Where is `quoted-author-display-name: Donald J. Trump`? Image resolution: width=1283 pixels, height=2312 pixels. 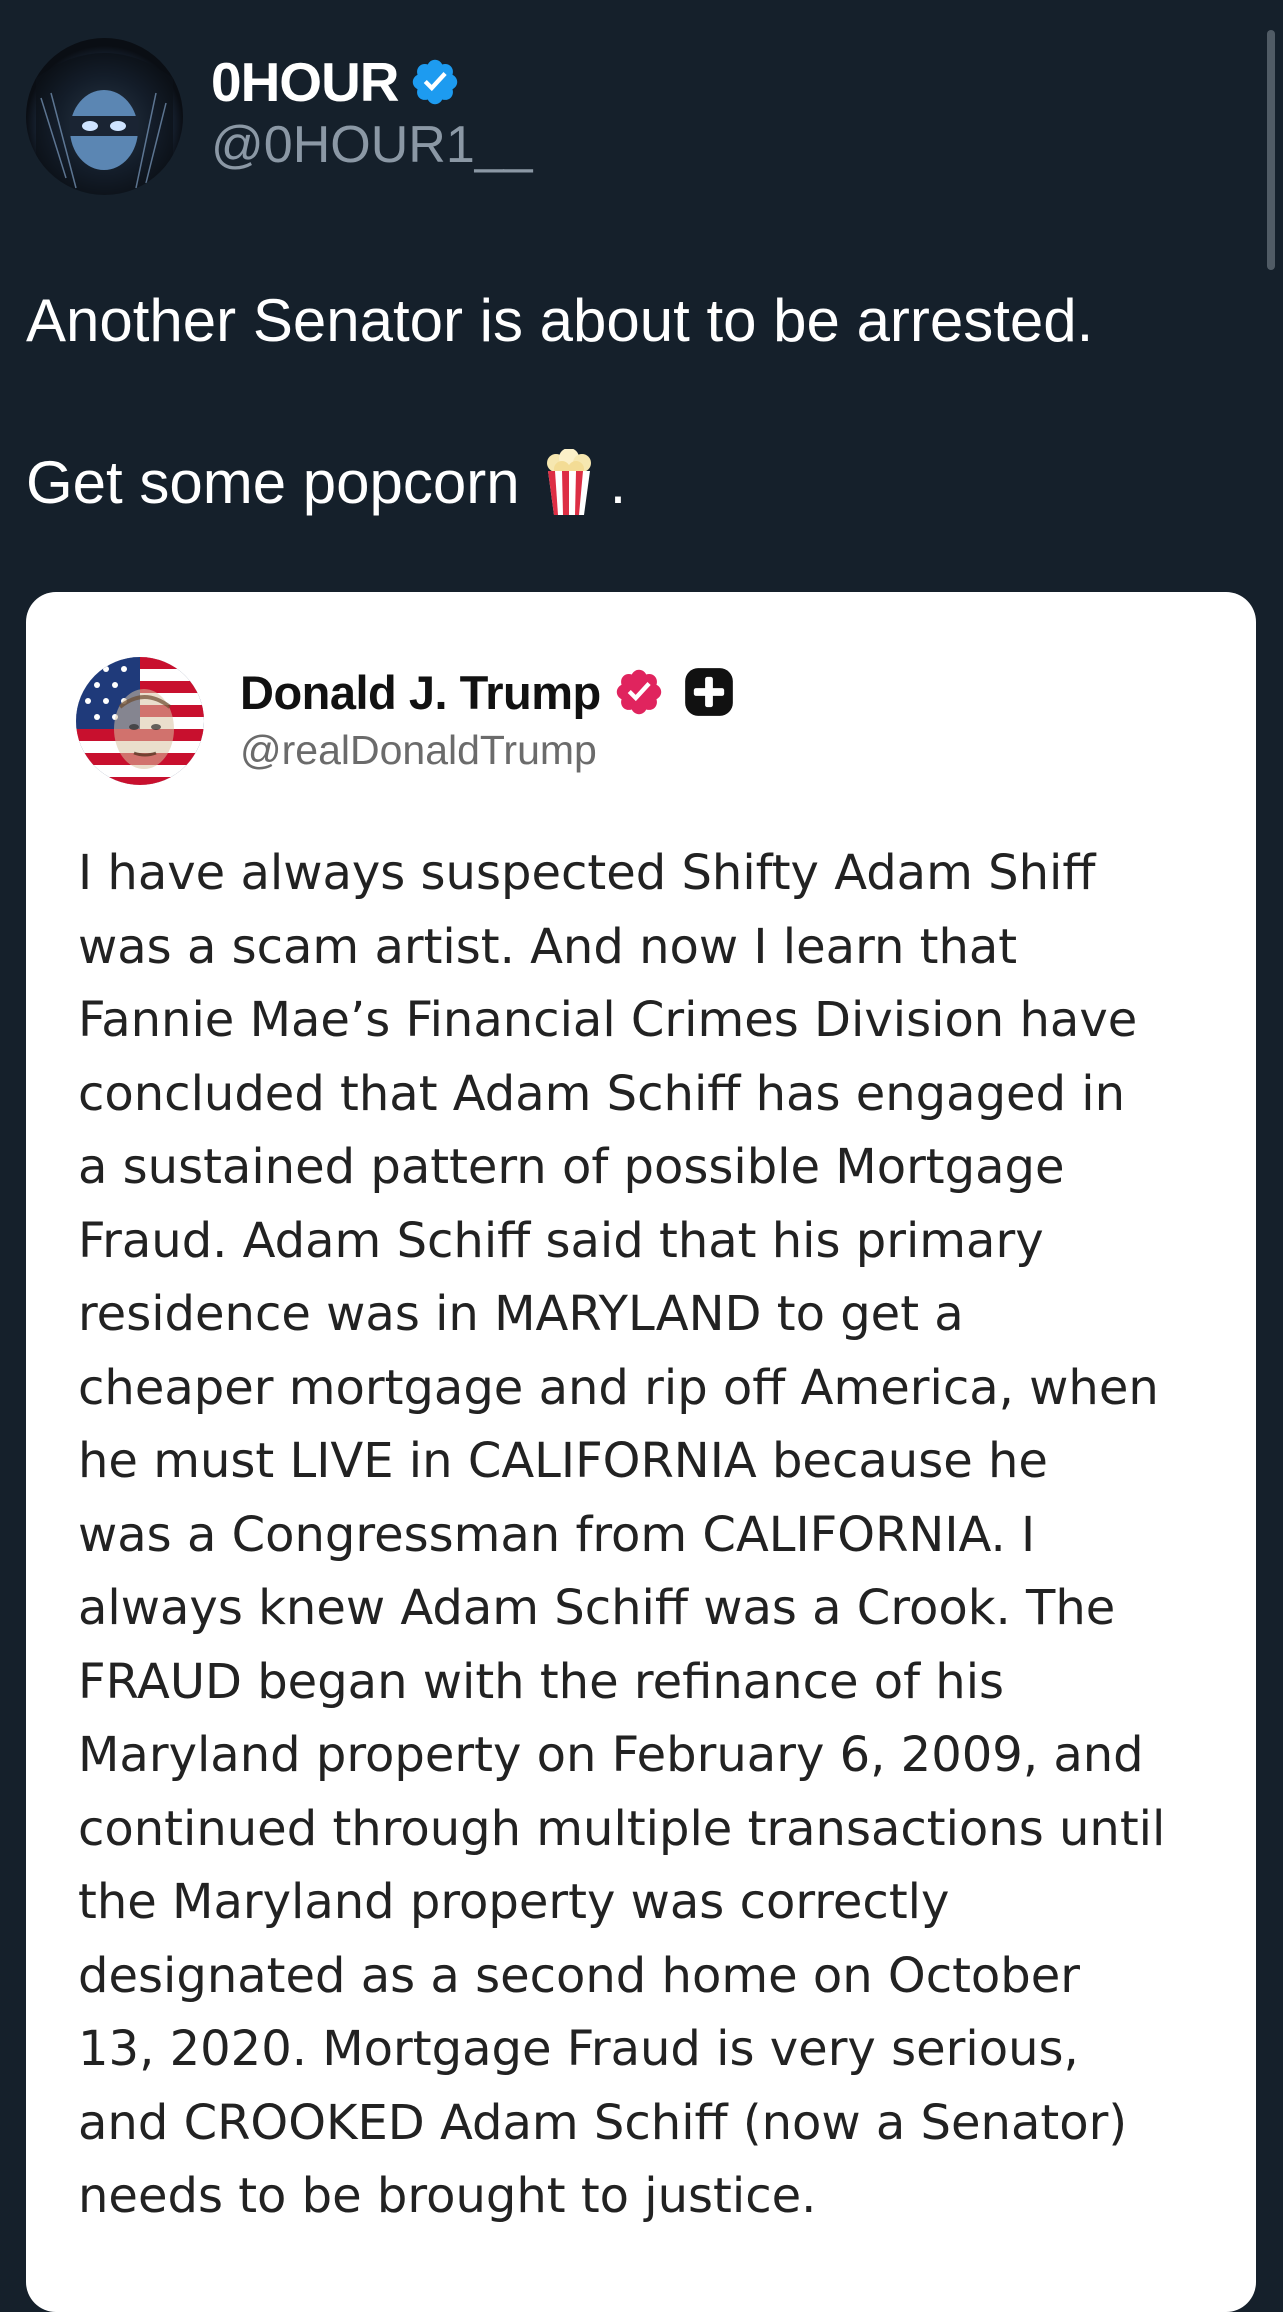
quoted-author-display-name: Donald J. Trump is located at coordinates (420, 692).